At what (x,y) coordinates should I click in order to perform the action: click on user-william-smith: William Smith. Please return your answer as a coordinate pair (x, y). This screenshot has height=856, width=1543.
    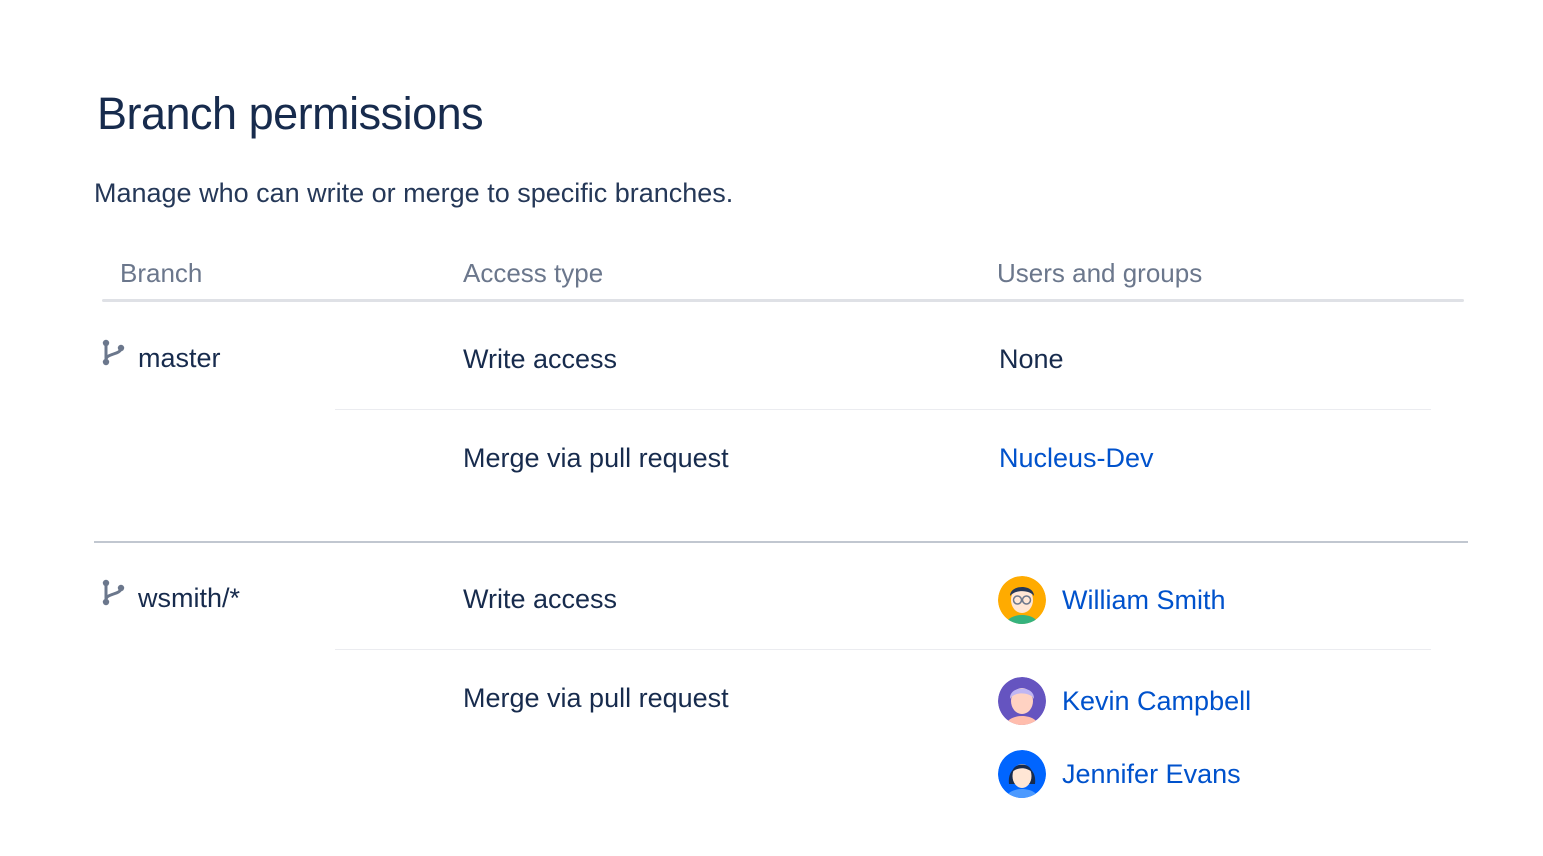
    Looking at the image, I should click on (1112, 600).